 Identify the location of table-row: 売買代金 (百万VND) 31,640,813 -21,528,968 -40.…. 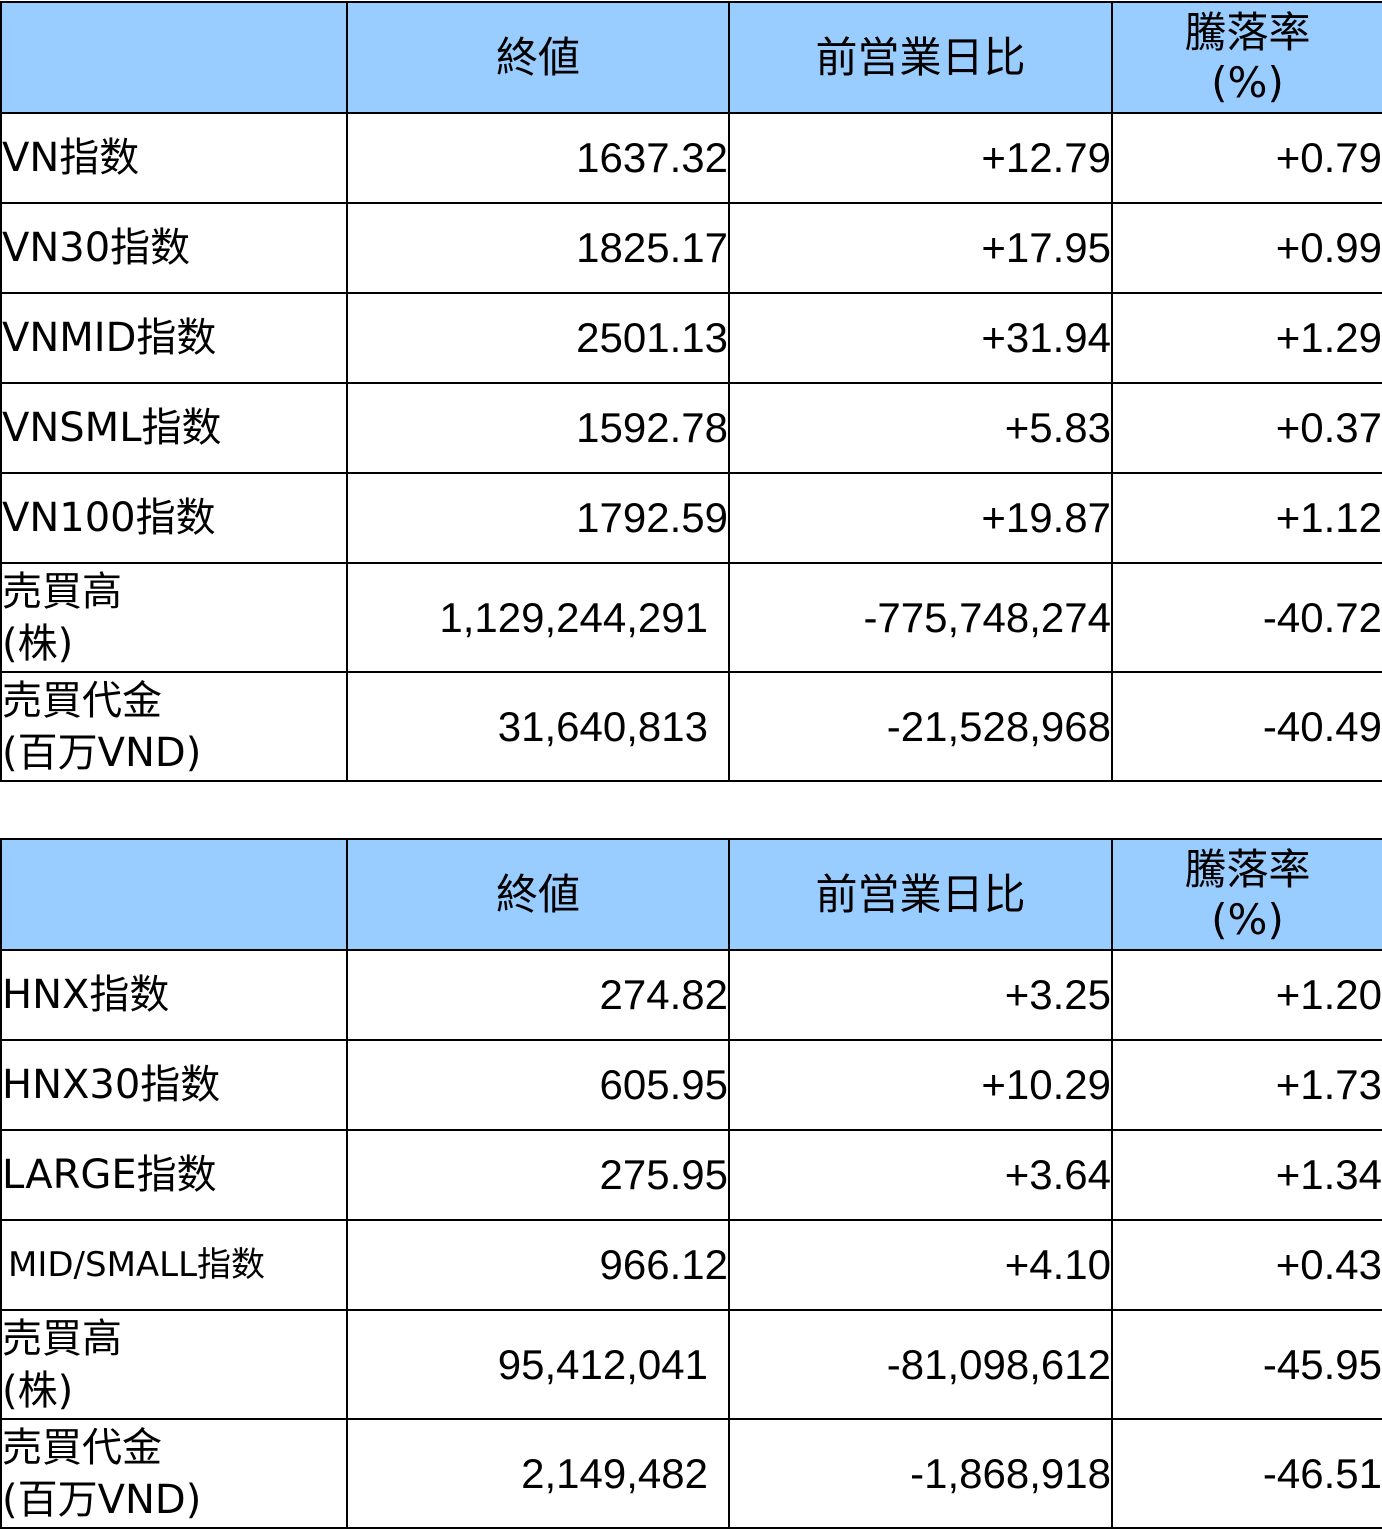
(691, 726).